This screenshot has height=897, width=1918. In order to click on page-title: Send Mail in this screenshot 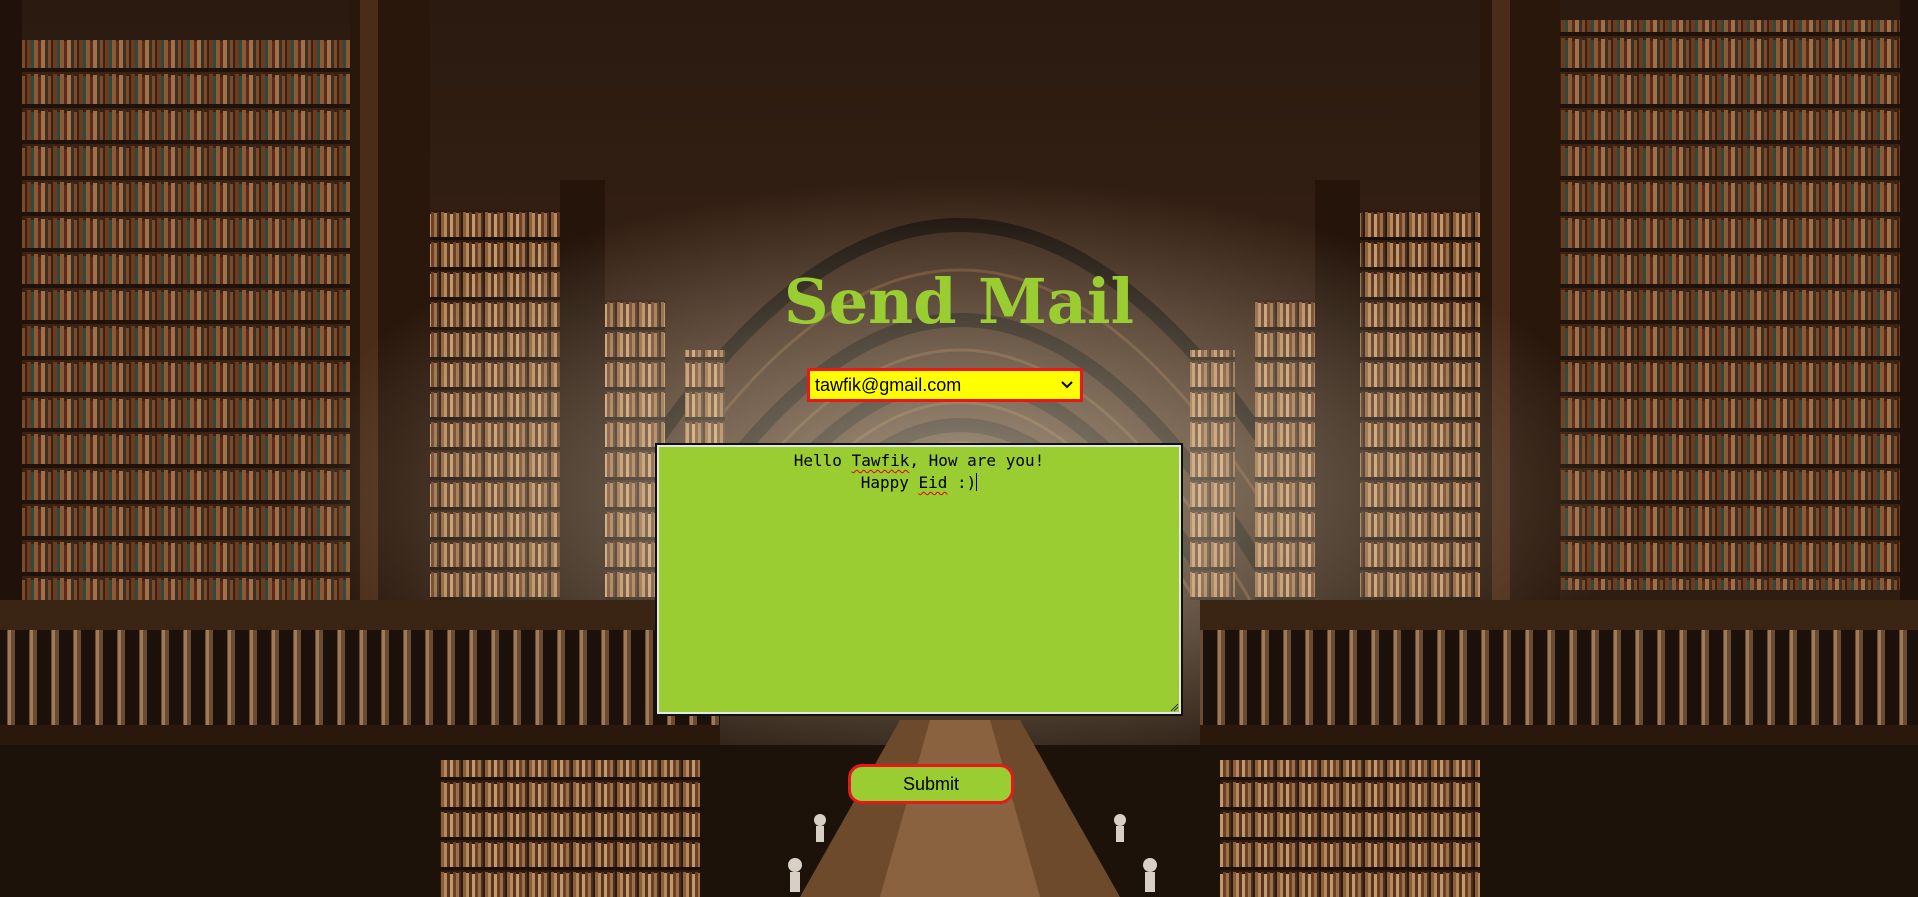, I will do `click(959, 301)`.